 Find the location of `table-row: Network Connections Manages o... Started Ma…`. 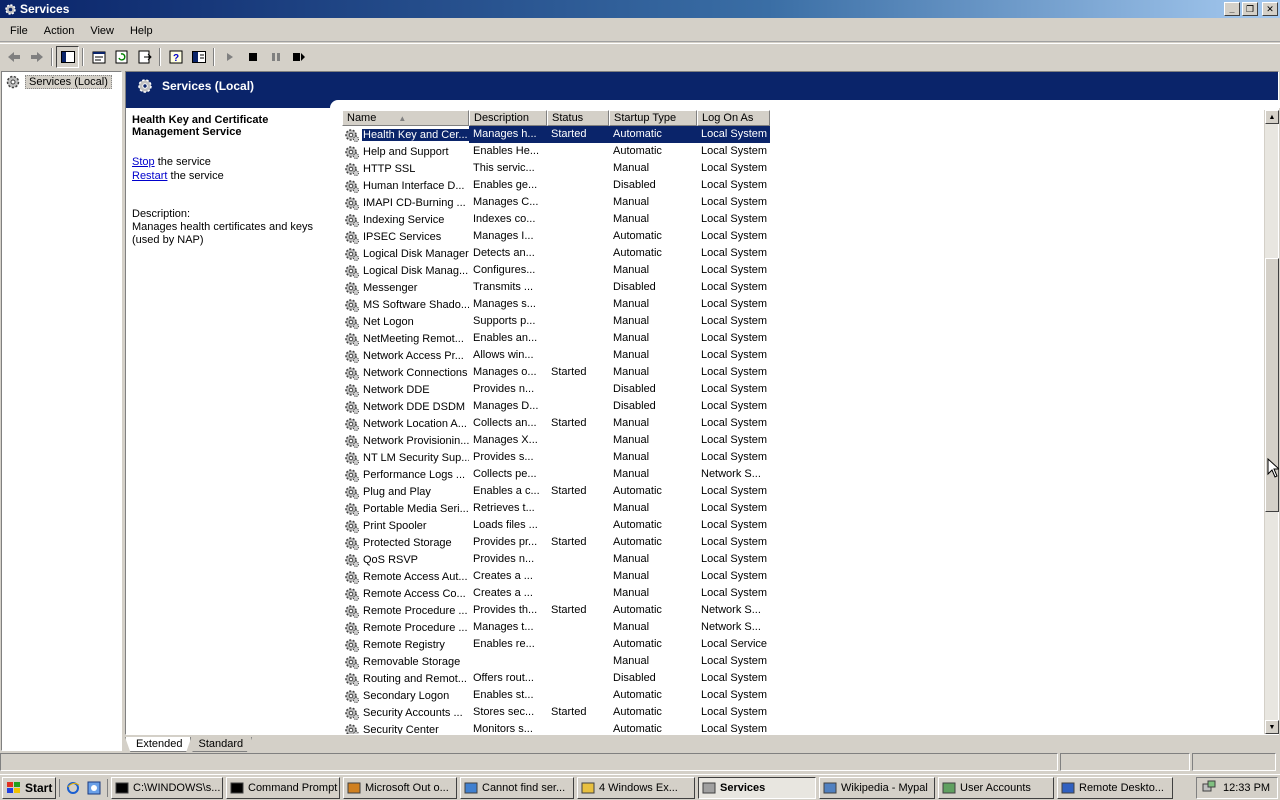

table-row: Network Connections Manages o... Started Ma… is located at coordinates (803, 372).